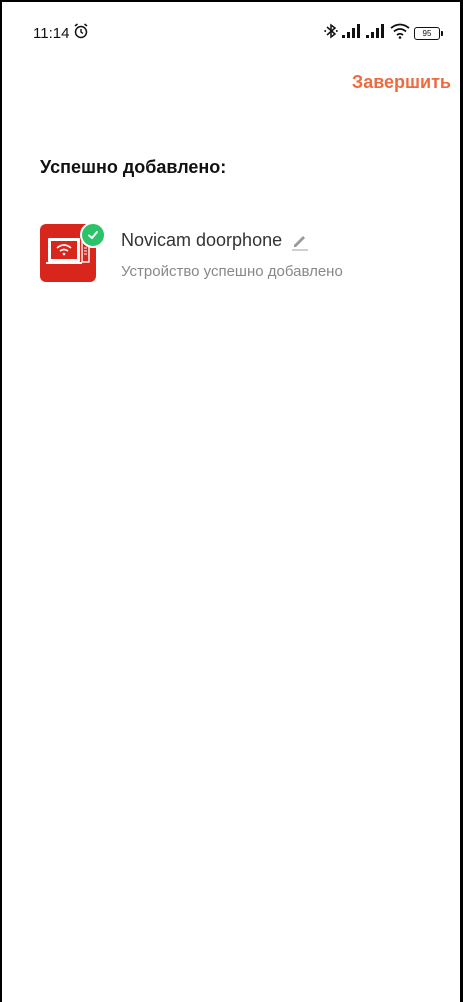 The width and height of the screenshot is (463, 1002). Describe the element at coordinates (232, 271) in the screenshot. I see `device-status: Устройство успешно добавлено` at that location.